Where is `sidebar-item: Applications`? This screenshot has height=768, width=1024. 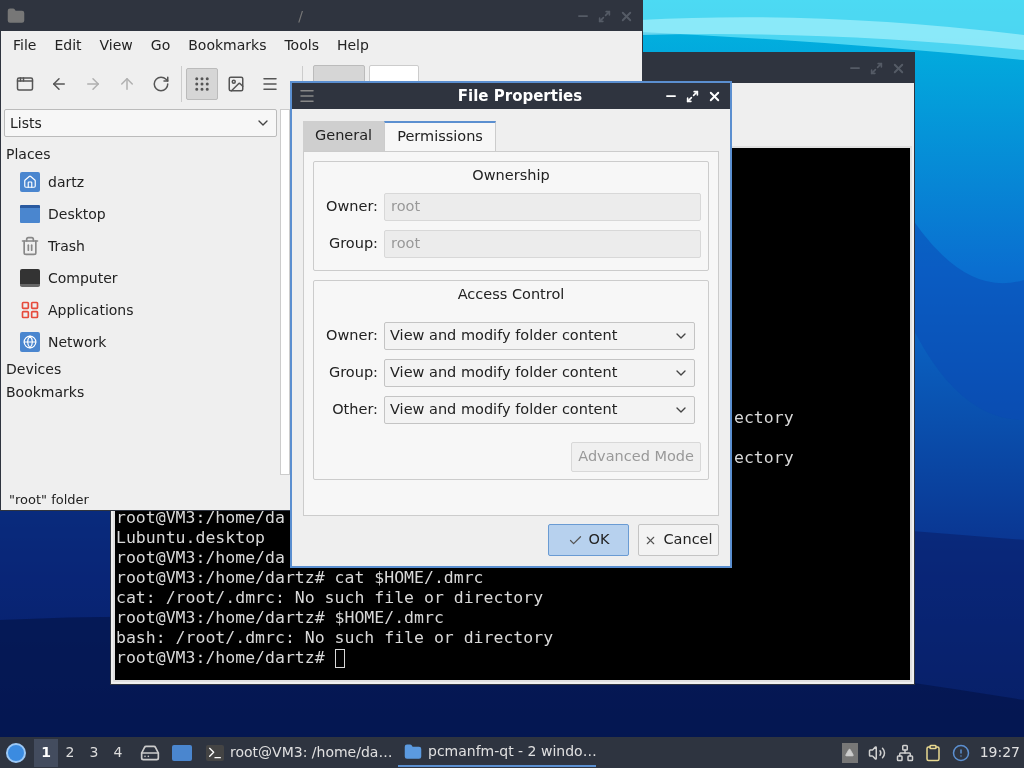 sidebar-item: Applications is located at coordinates (140, 310).